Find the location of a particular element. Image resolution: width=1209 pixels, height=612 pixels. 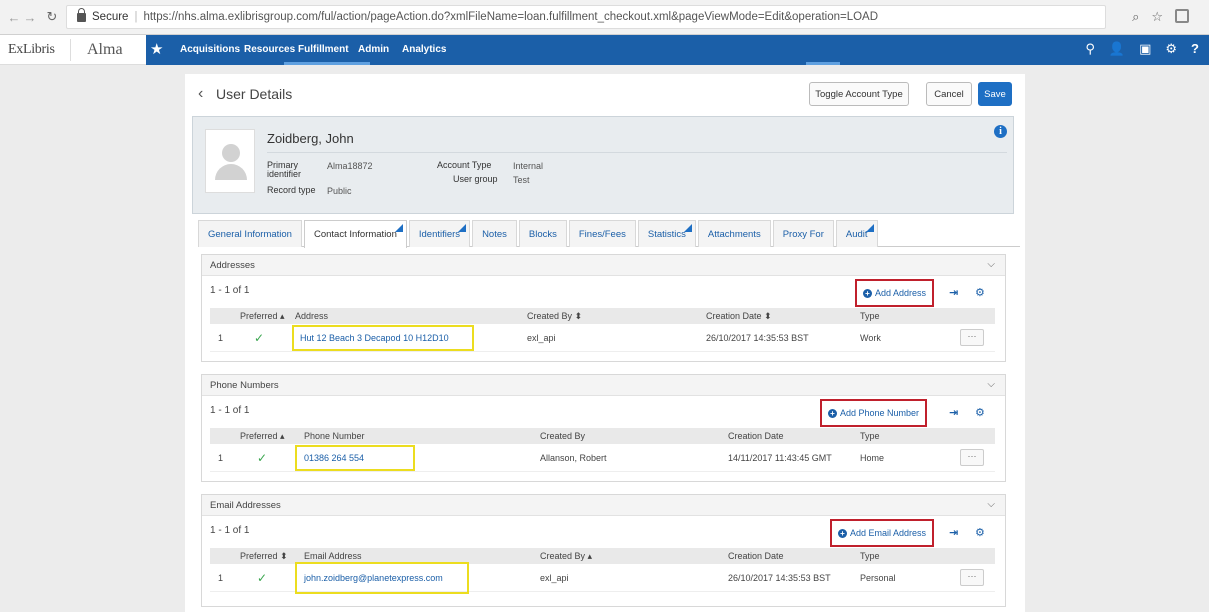

created-by: exl_api is located at coordinates (541, 338).